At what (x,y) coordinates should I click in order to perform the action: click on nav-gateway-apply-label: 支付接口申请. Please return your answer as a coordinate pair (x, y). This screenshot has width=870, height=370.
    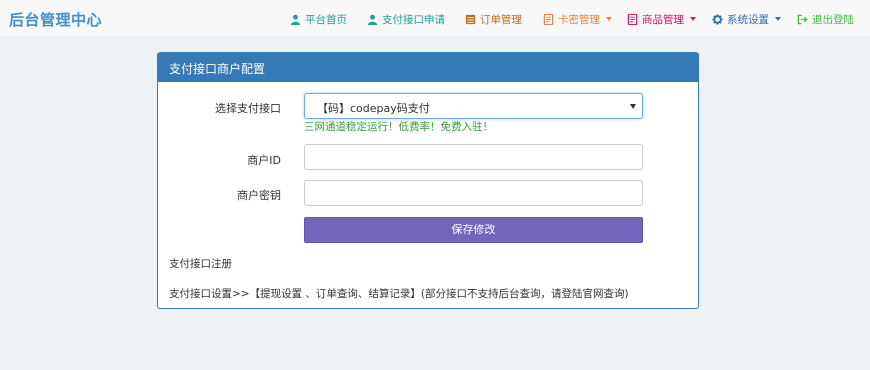
    Looking at the image, I should click on (413, 19).